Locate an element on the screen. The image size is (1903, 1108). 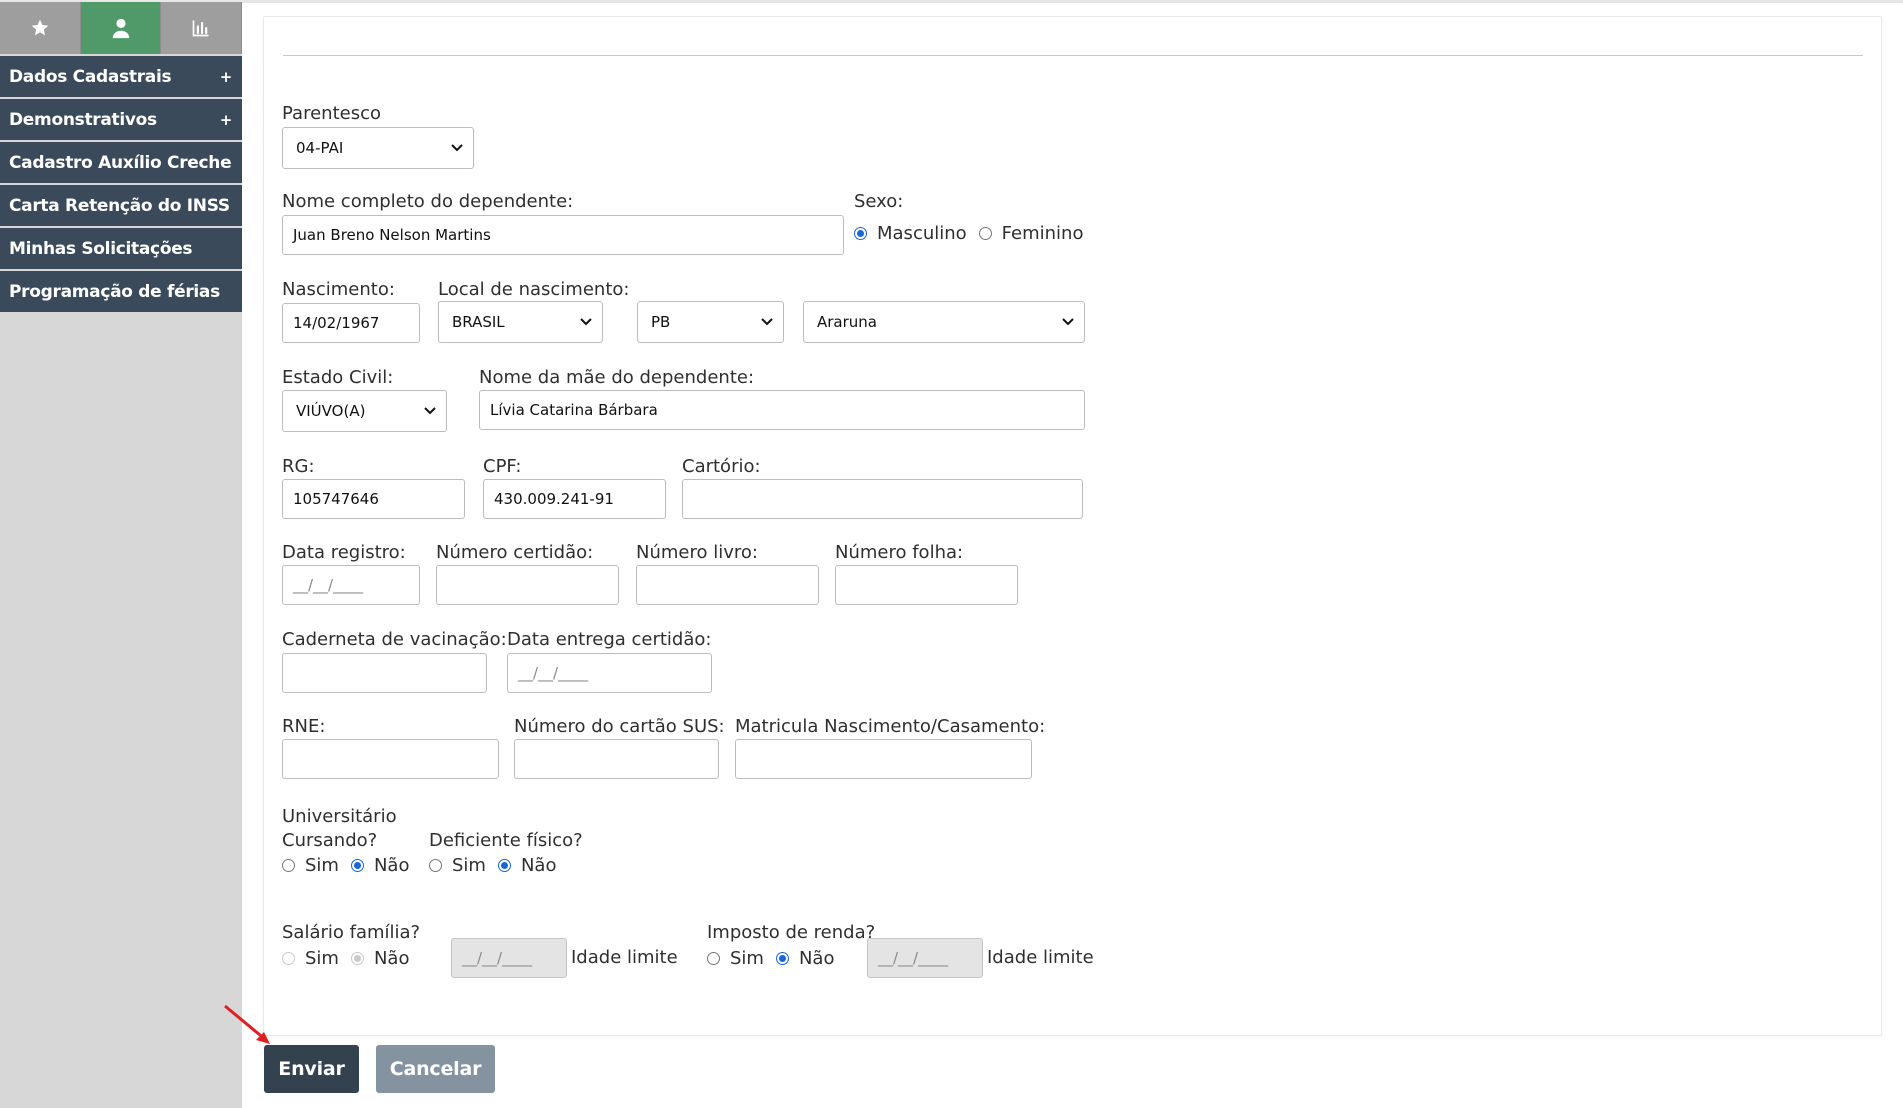
sidebar-item-programacao-ferias: Programação de férias is located at coordinates (121, 291).